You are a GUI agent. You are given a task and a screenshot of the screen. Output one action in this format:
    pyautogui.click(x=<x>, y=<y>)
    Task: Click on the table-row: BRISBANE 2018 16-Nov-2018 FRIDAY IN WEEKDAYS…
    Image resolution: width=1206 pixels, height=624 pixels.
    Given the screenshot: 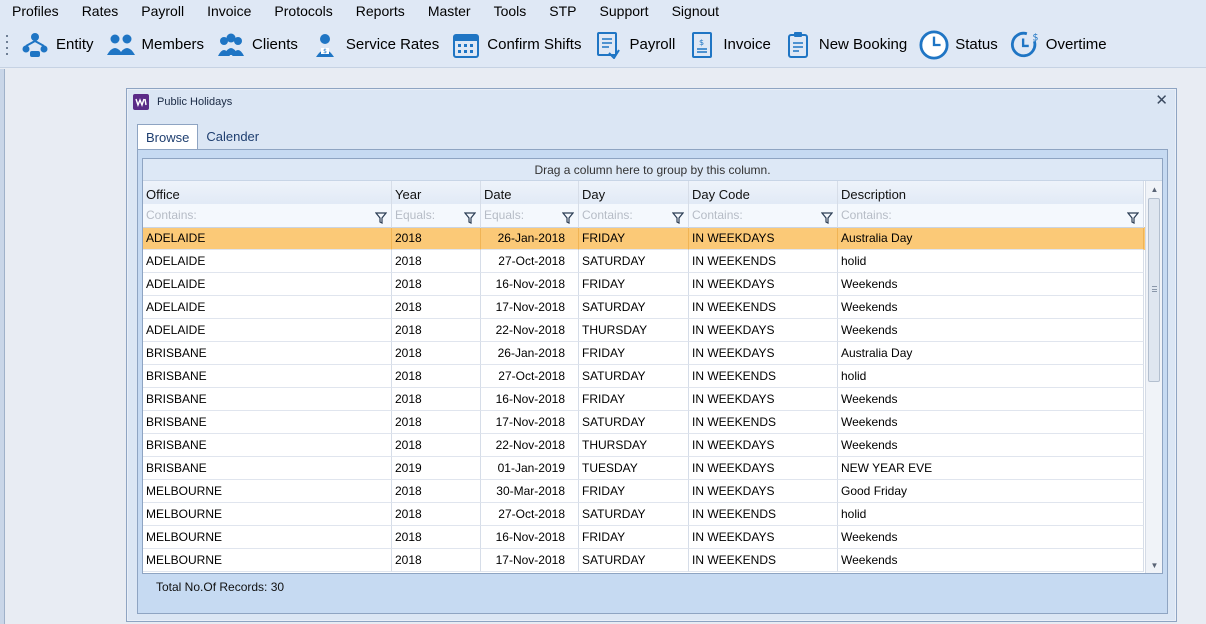 What is the action you would take?
    pyautogui.click(x=644, y=399)
    